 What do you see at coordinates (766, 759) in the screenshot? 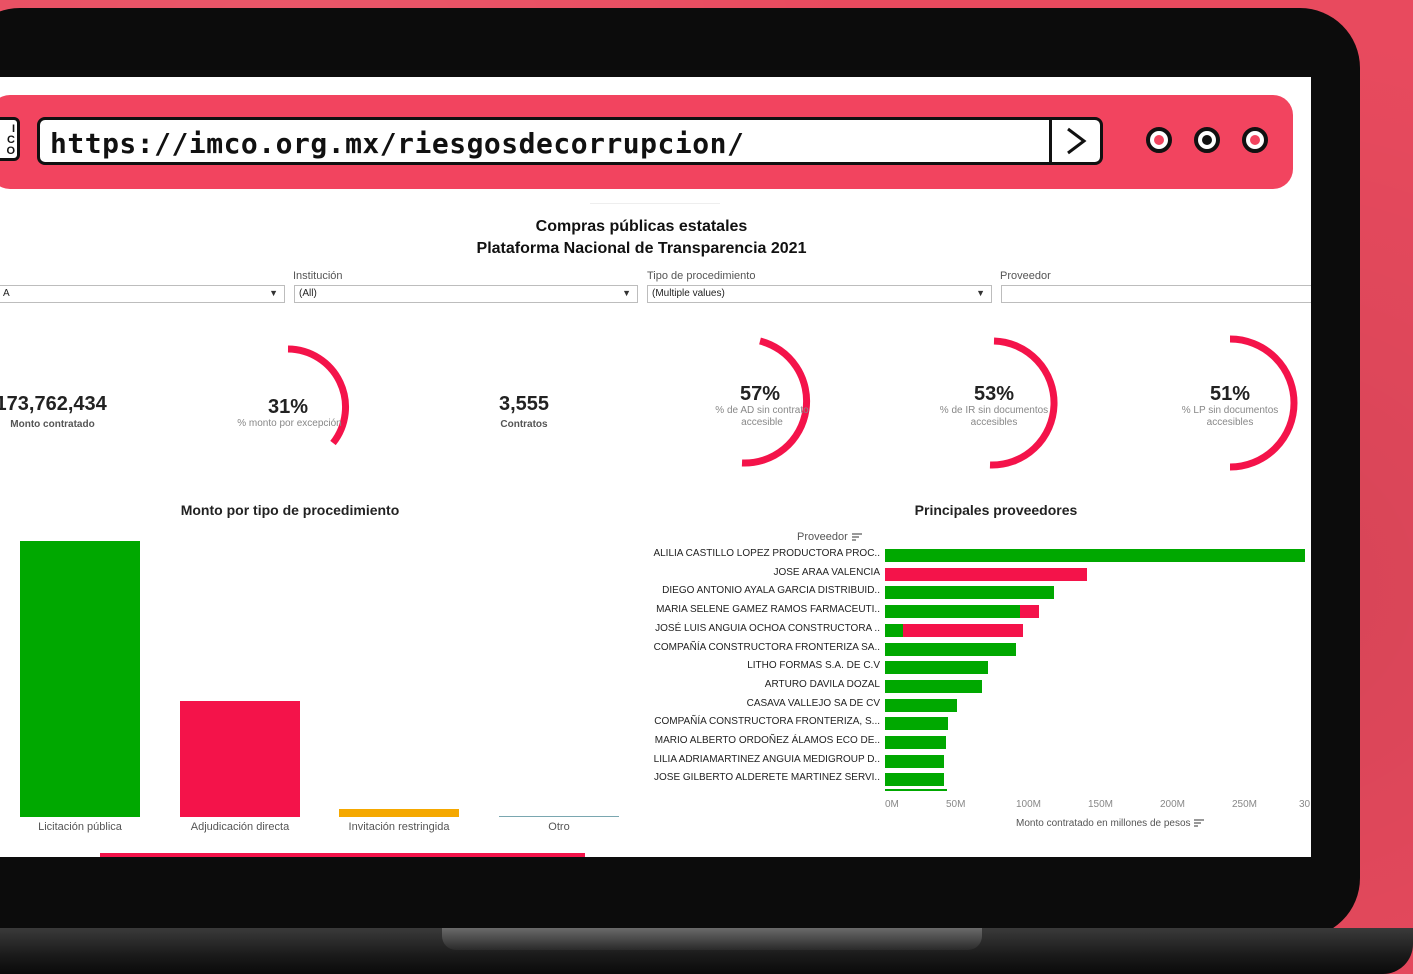
I see `tick-label: LILIA ADRIAMARTINEZ ANGUIA MEDIGROUP D..` at bounding box center [766, 759].